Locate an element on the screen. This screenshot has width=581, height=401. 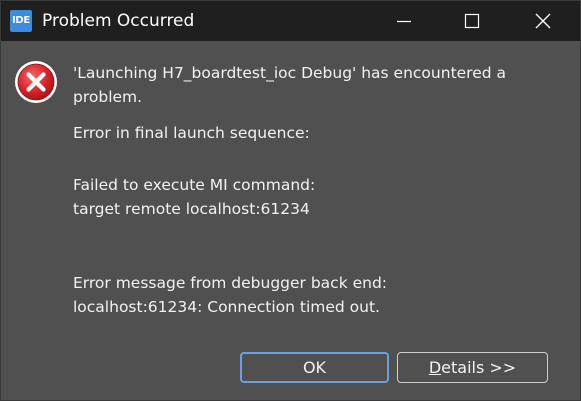
ide-app-icon: IDE is located at coordinates (21, 21).